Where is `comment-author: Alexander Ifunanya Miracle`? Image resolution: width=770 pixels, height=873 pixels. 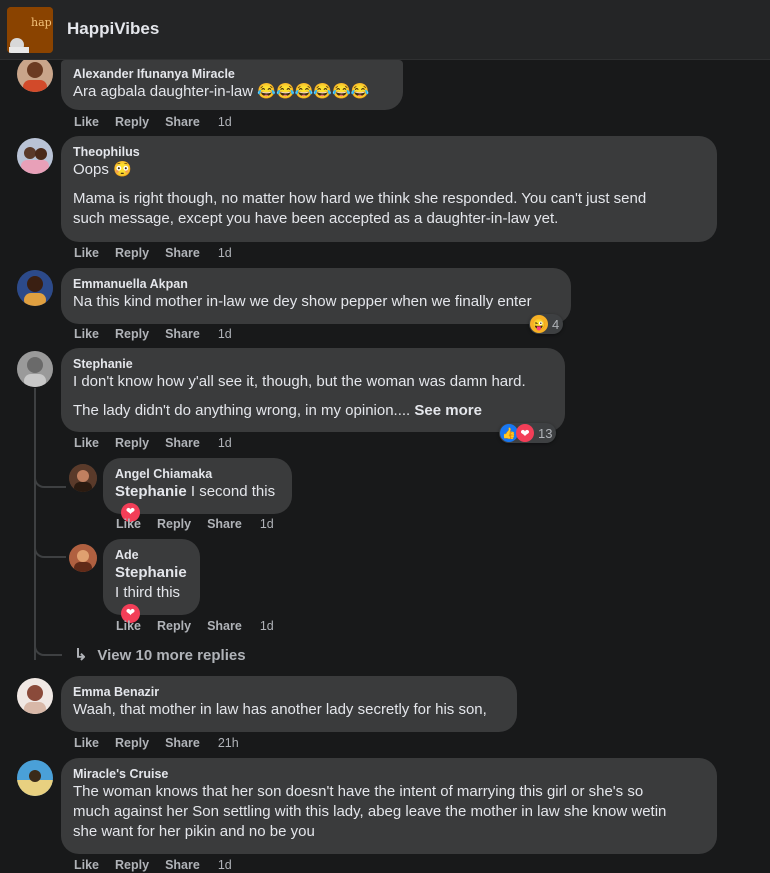 comment-author: Alexander Ifunanya Miracle is located at coordinates (232, 74).